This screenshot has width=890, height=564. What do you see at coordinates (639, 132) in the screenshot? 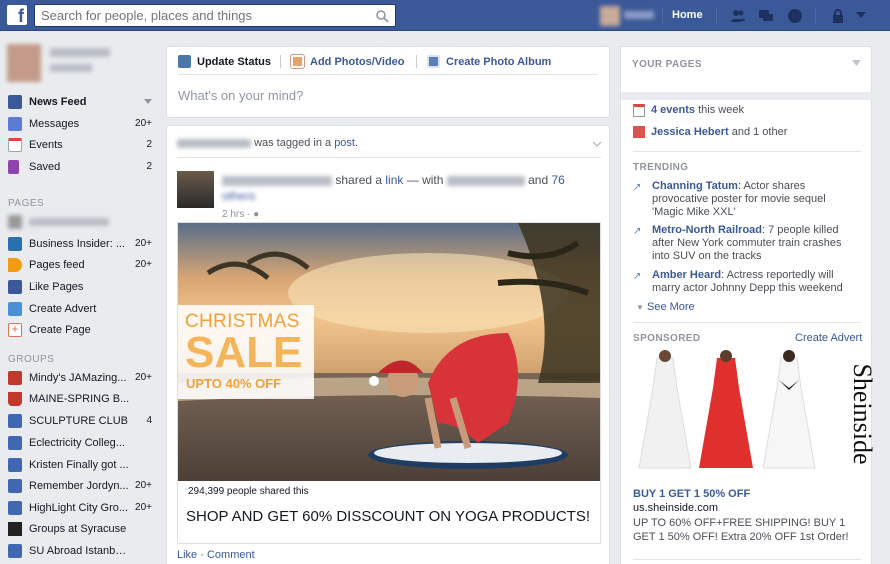
I see `birthday-gift-icon` at bounding box center [639, 132].